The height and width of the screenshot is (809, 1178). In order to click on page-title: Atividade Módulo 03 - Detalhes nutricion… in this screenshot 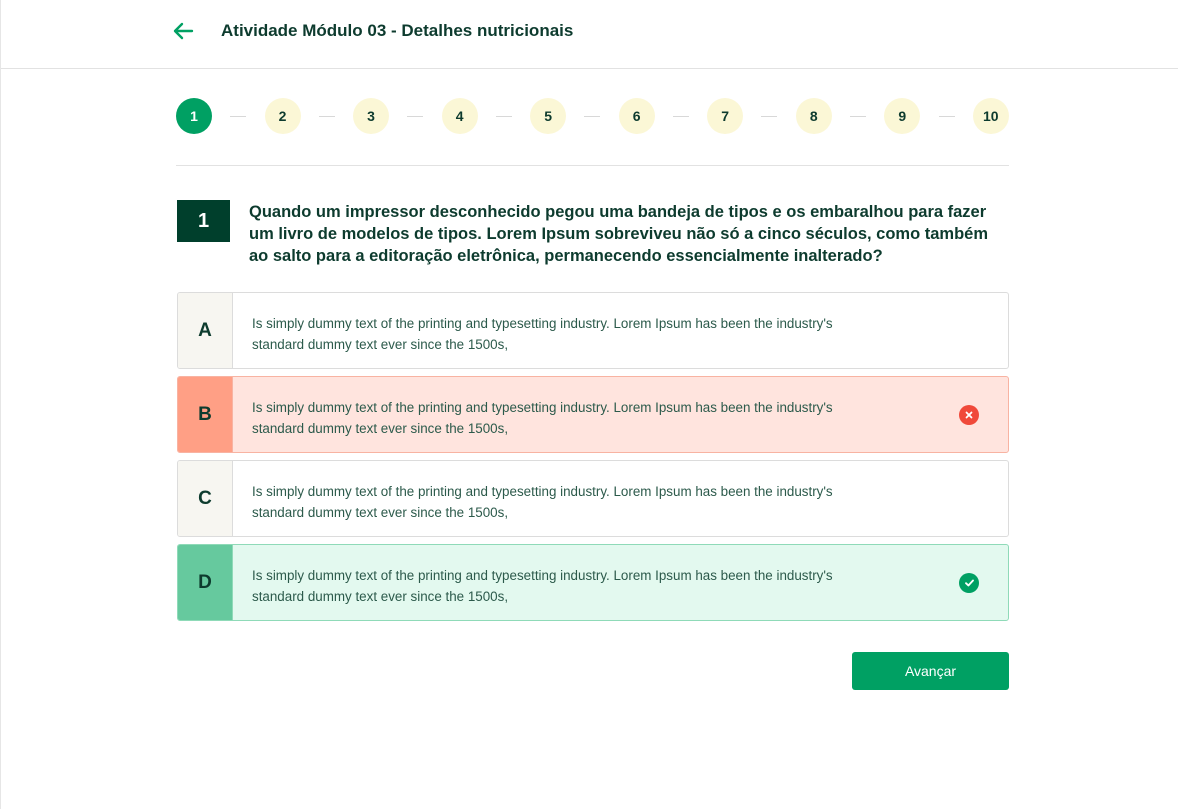, I will do `click(397, 30)`.